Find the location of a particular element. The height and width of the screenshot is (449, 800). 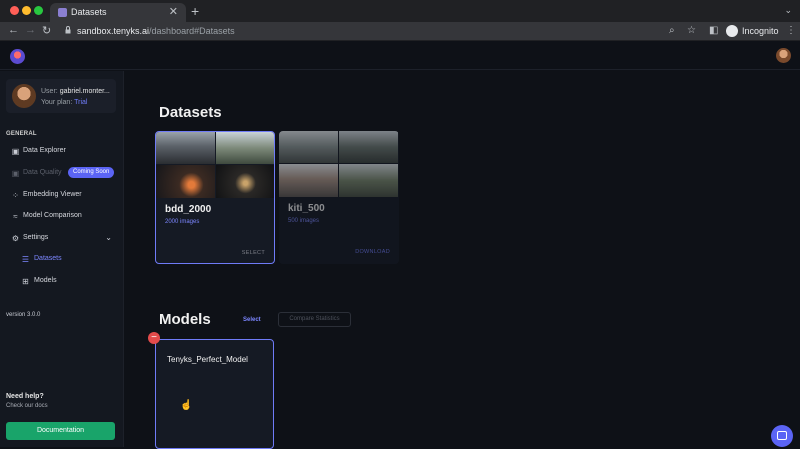

user-card: User: gabriel.monter... Your plan: Trial is located at coordinates (61, 96).